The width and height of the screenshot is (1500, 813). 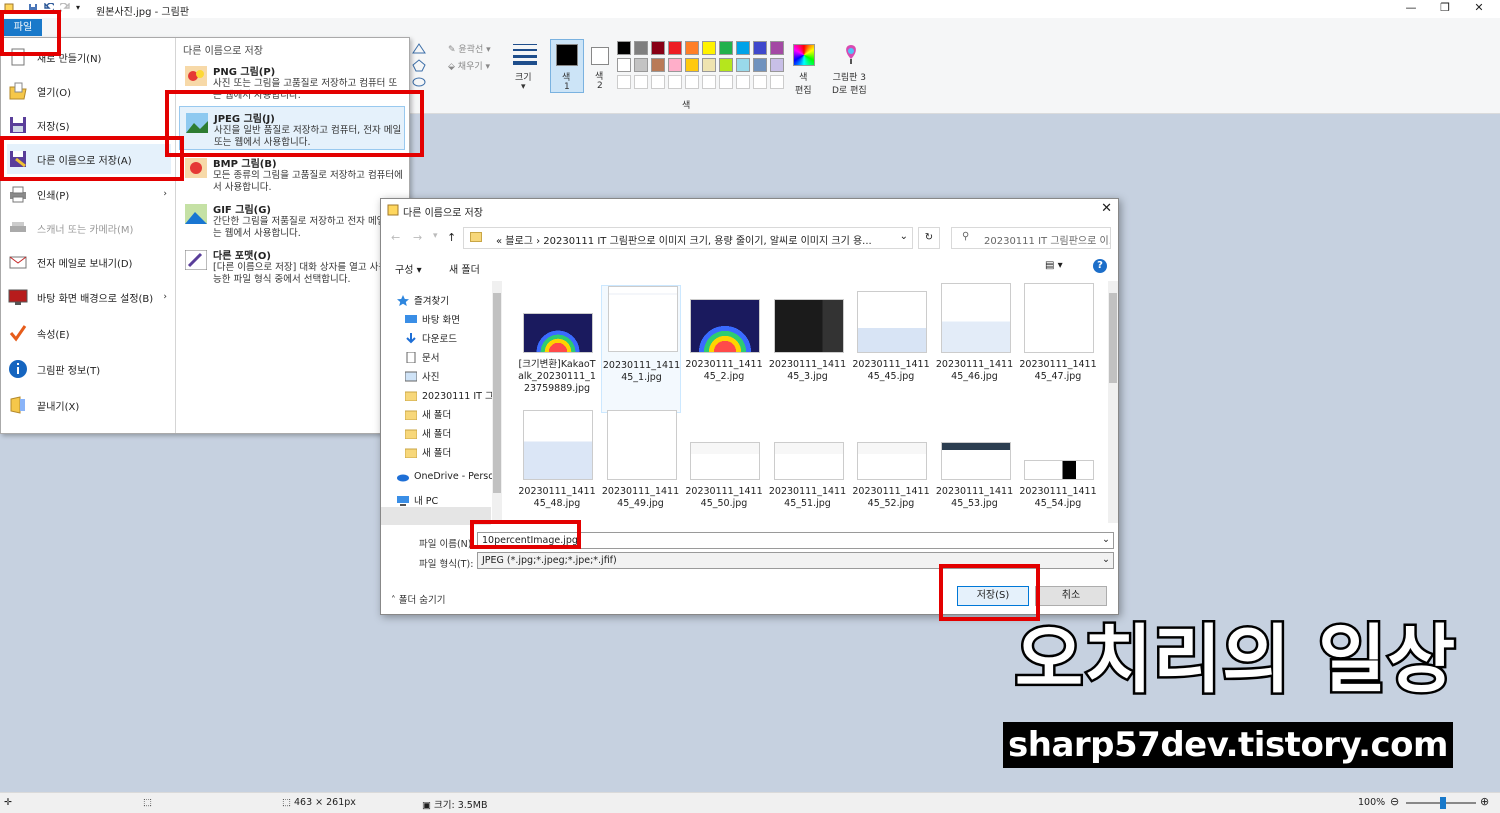 I want to click on color1-selector: 색 1, so click(x=567, y=66).